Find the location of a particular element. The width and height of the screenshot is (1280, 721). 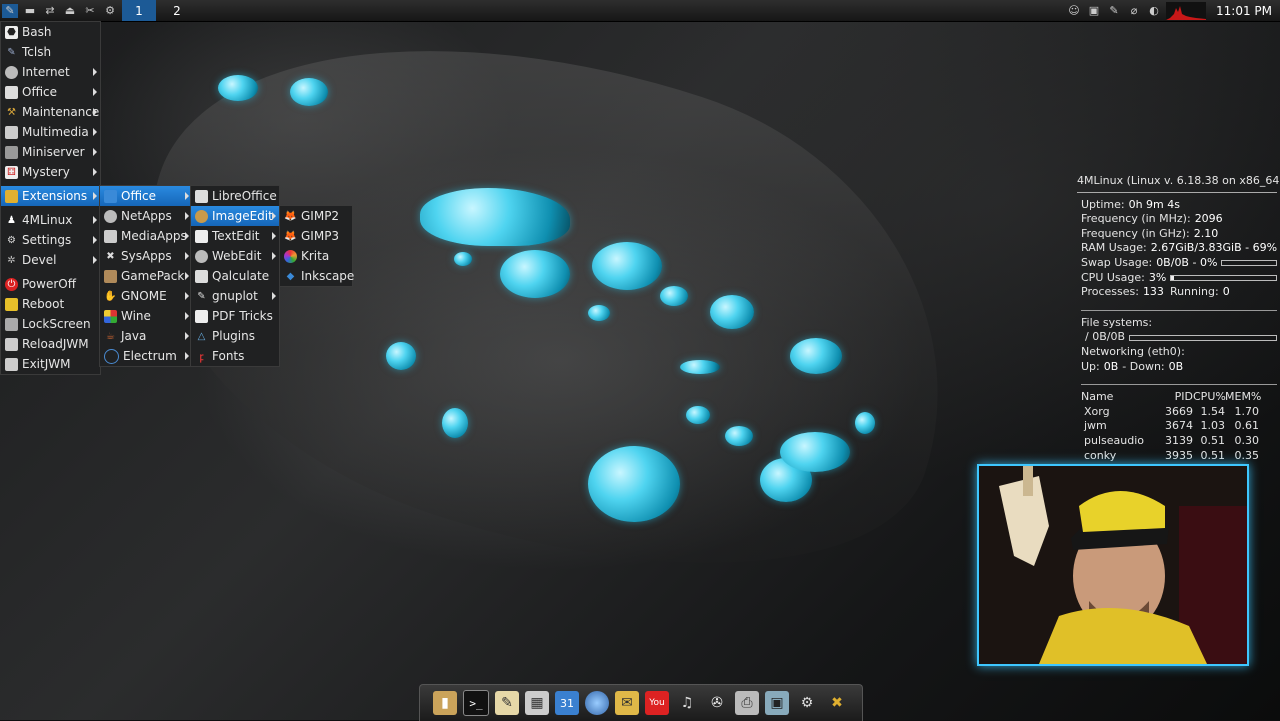

mail-icon: ✉ is located at coordinates (627, 703).